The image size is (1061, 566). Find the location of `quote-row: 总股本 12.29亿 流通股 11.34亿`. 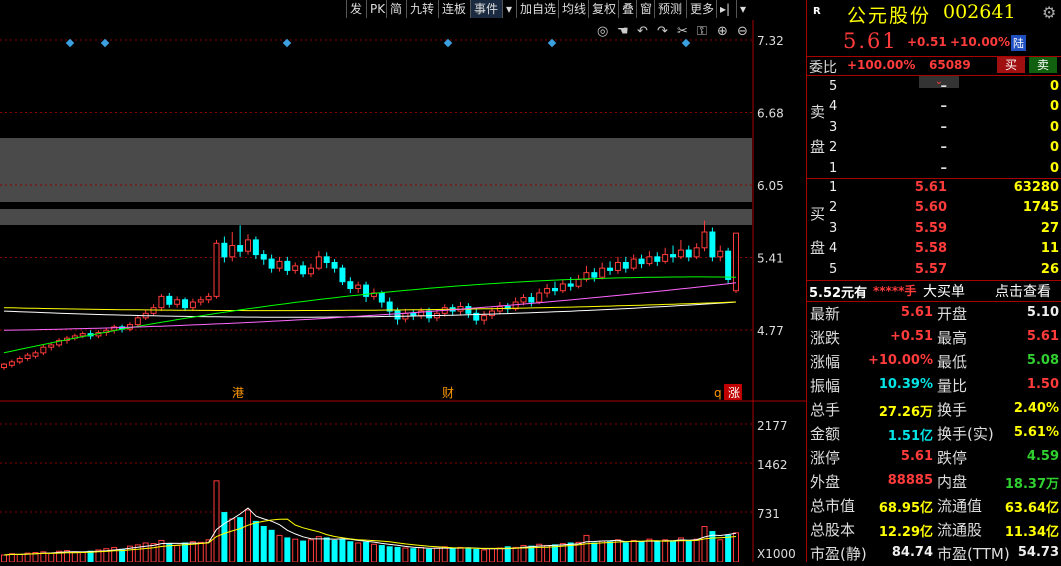

quote-row: 总股本 12.29亿 流通股 11.34亿 is located at coordinates (934, 529).